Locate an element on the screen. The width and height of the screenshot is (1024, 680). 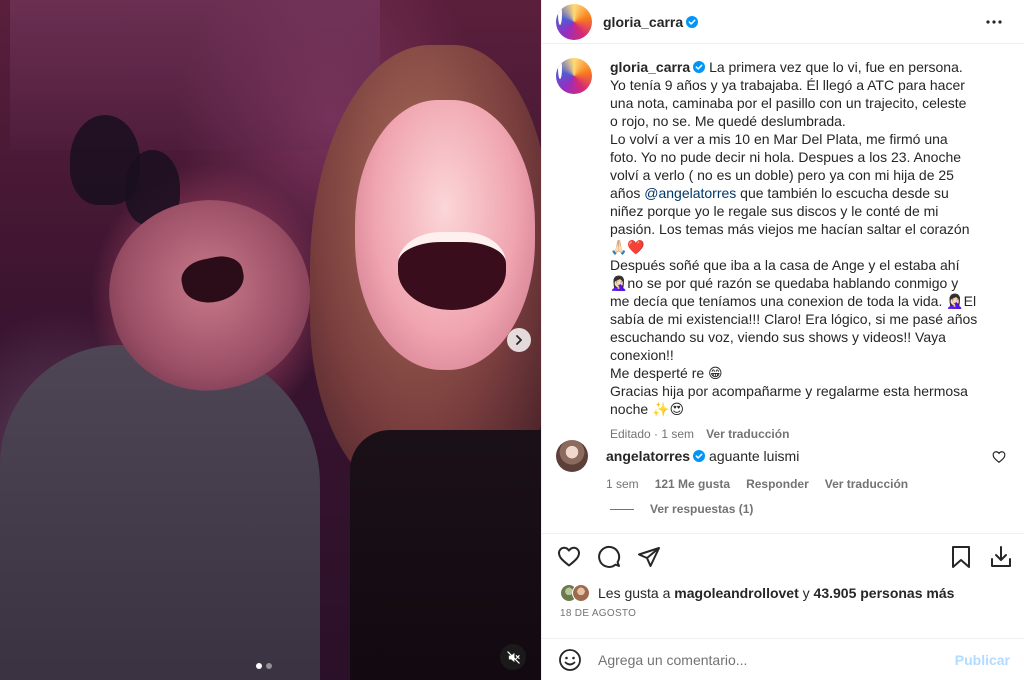
chevron-right-icon is located at coordinates (519, 340).